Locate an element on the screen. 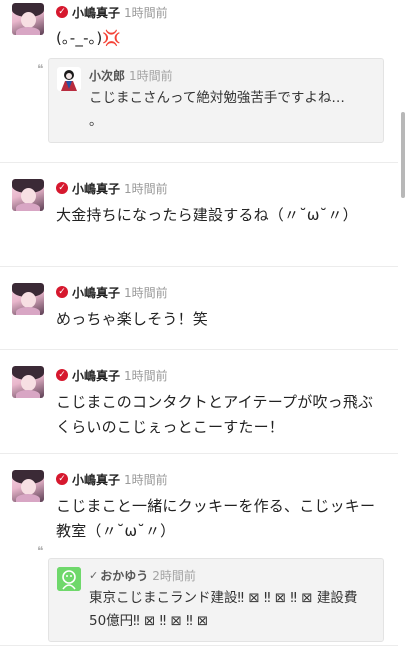 This screenshot has height=650, width=407. quoted-comment: 小次郎 1時間前 こじまこさんって絶対勉強苦手ですよね… 。 is located at coordinates (216, 100).